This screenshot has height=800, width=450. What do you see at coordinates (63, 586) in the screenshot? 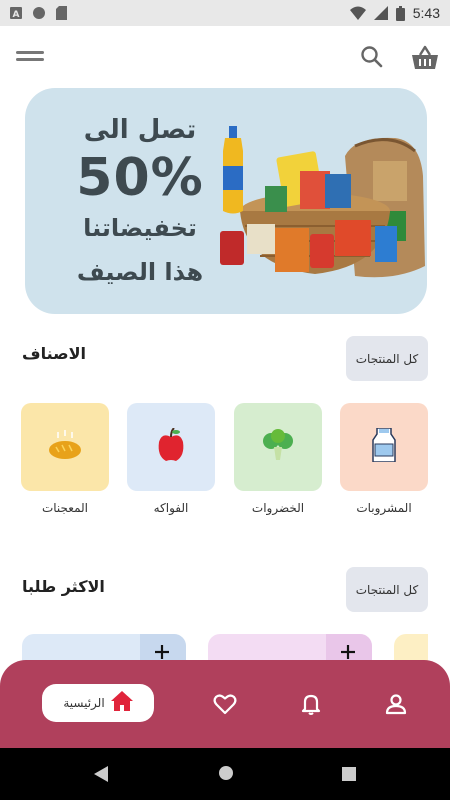
I see `popular-title: الاكثر طلبا` at bounding box center [63, 586].